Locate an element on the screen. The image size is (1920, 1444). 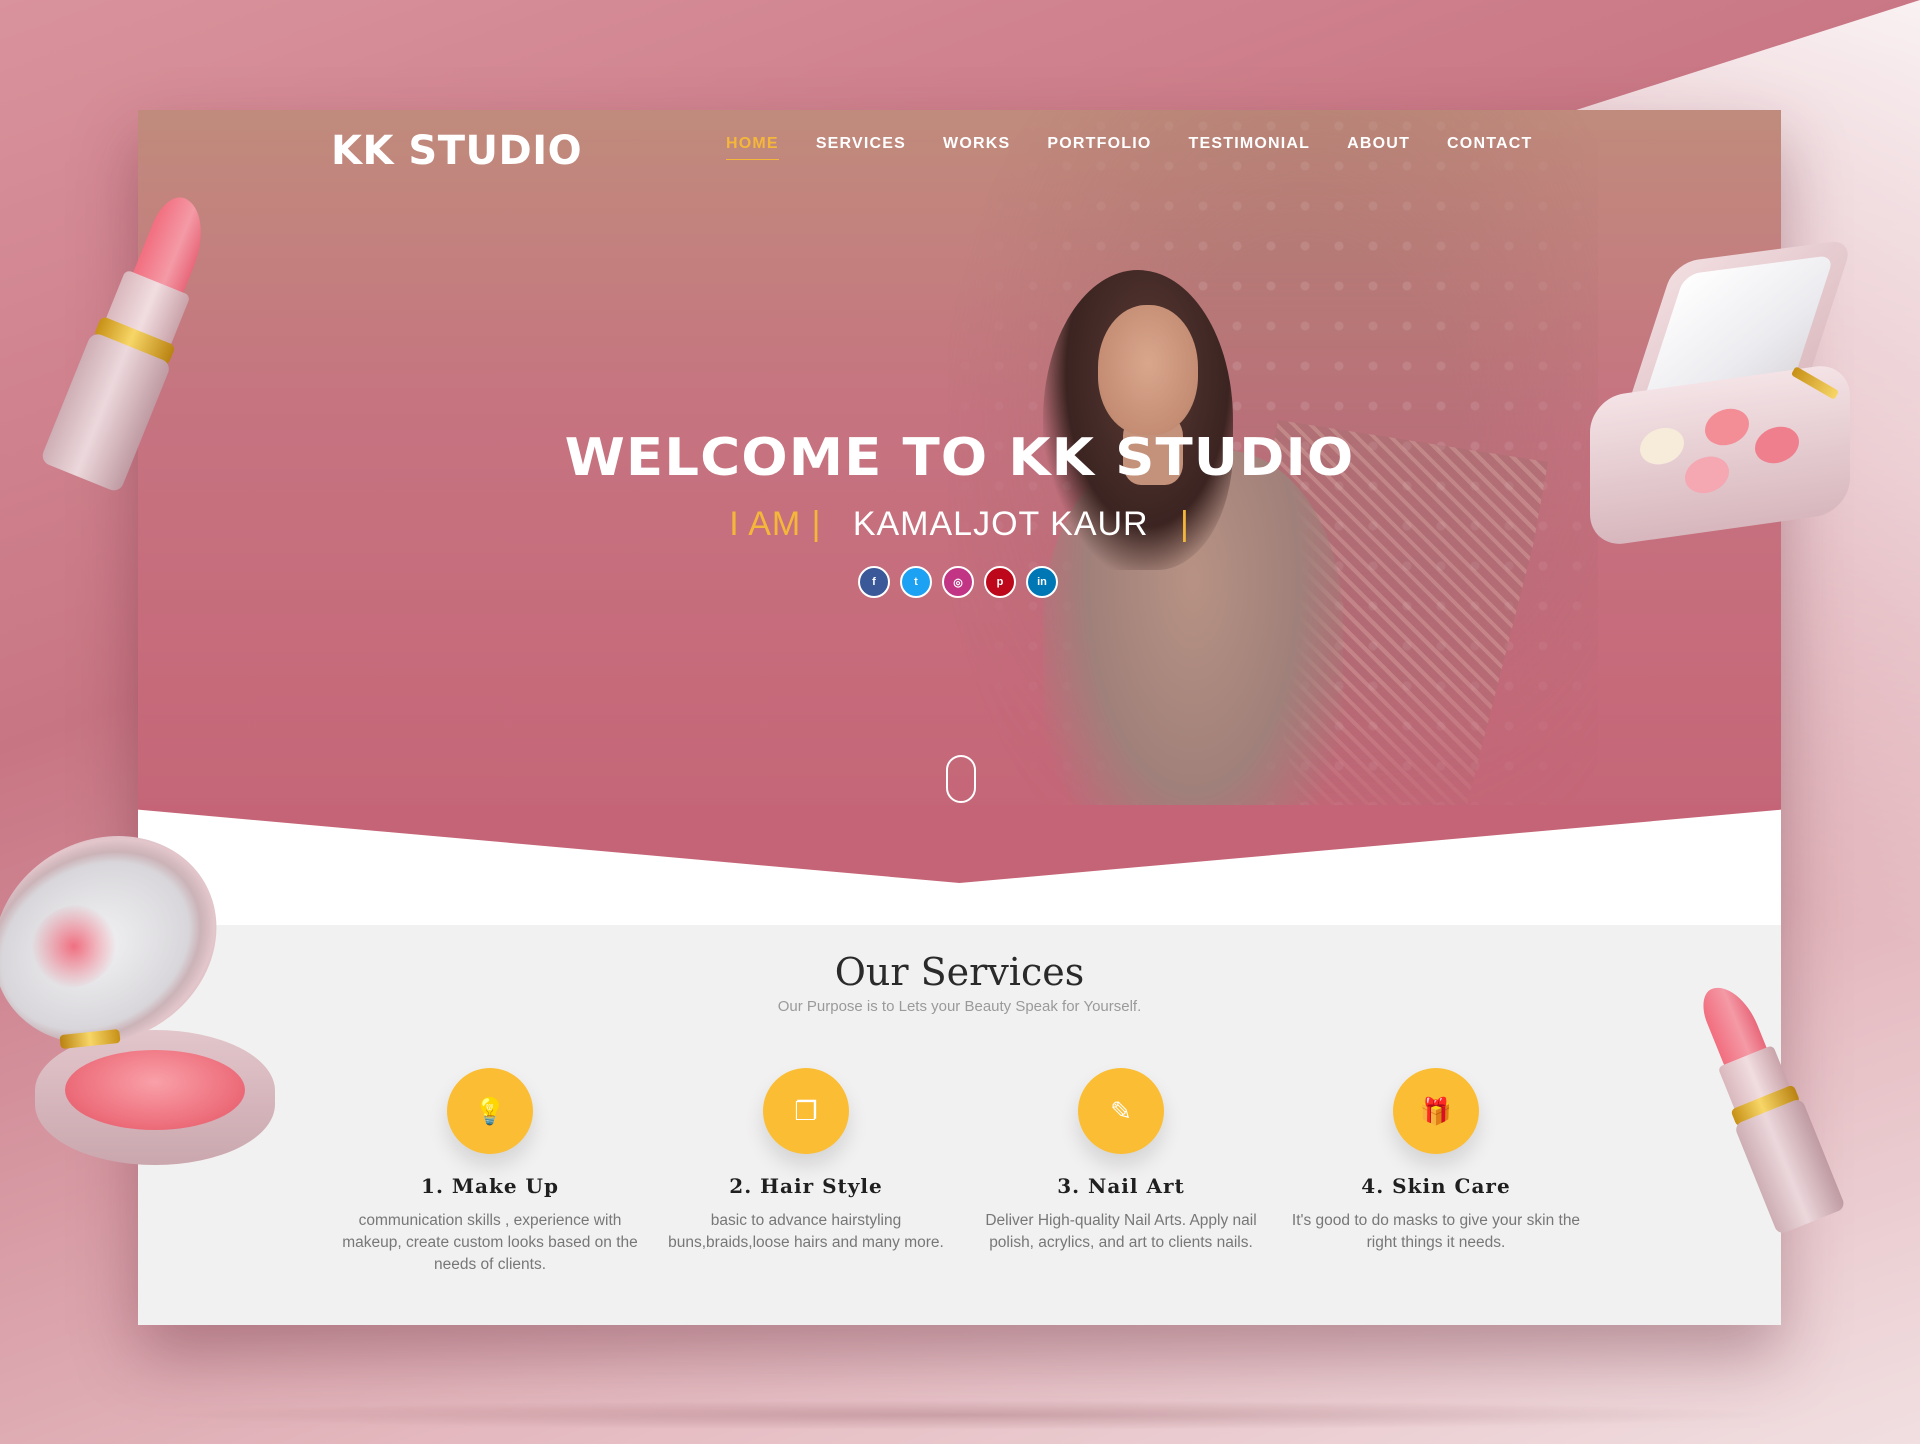
hero-sub-prefix: I AM | is located at coordinates (775, 524).